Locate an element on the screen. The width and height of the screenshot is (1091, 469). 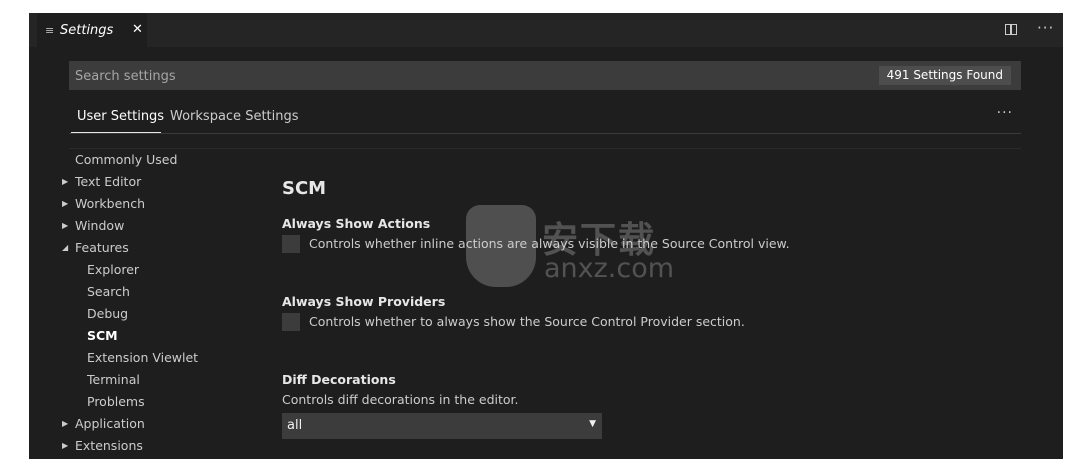
settings-scope-tabs: User Settings Workspace Settings ··· is located at coordinates (545, 118).